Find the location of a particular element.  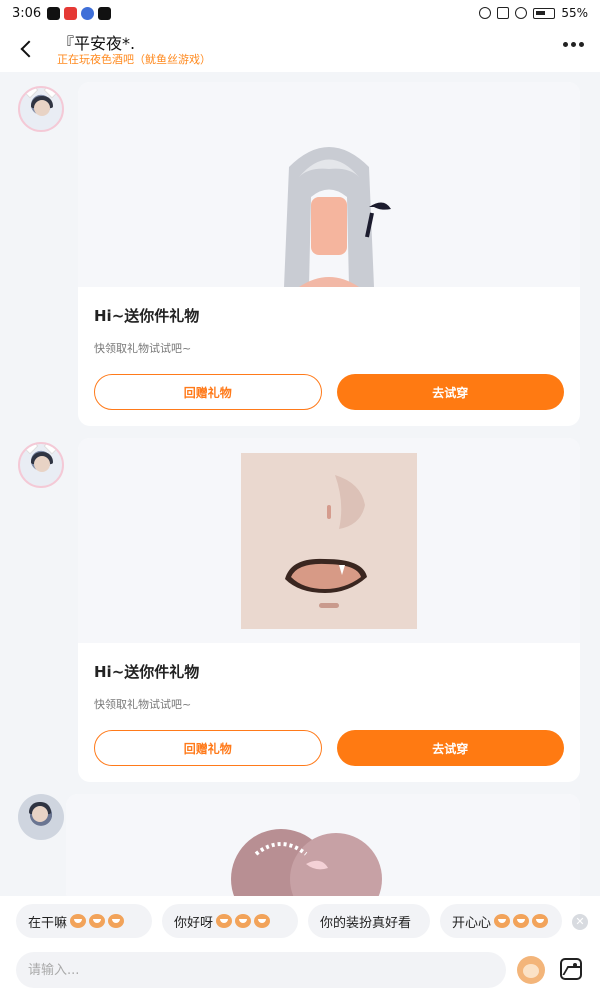

quick-reply-chip: 开心心 is located at coordinates (501, 921).